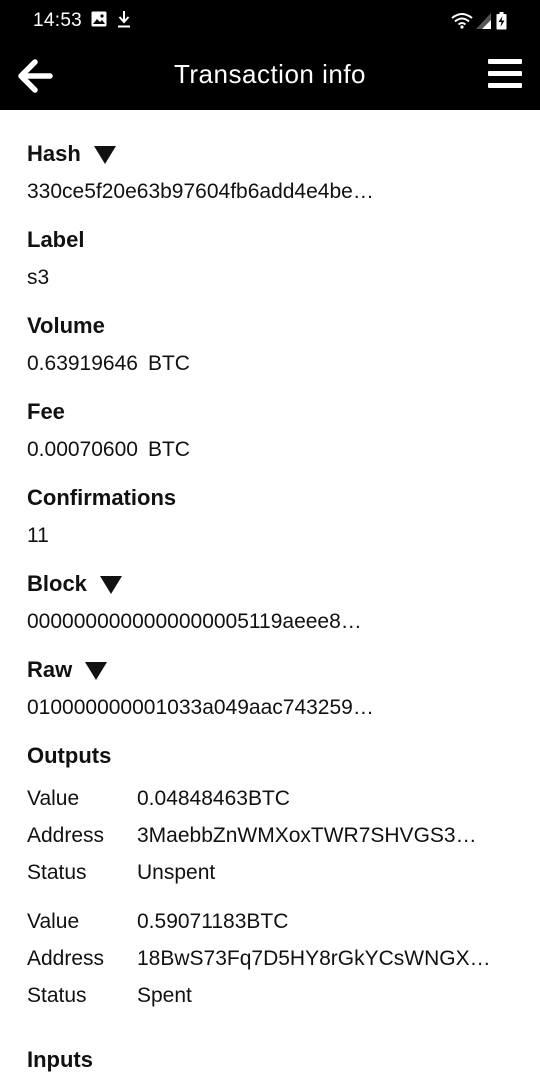  Describe the element at coordinates (60, 1059) in the screenshot. I see `inputs-label: Inputs` at that location.